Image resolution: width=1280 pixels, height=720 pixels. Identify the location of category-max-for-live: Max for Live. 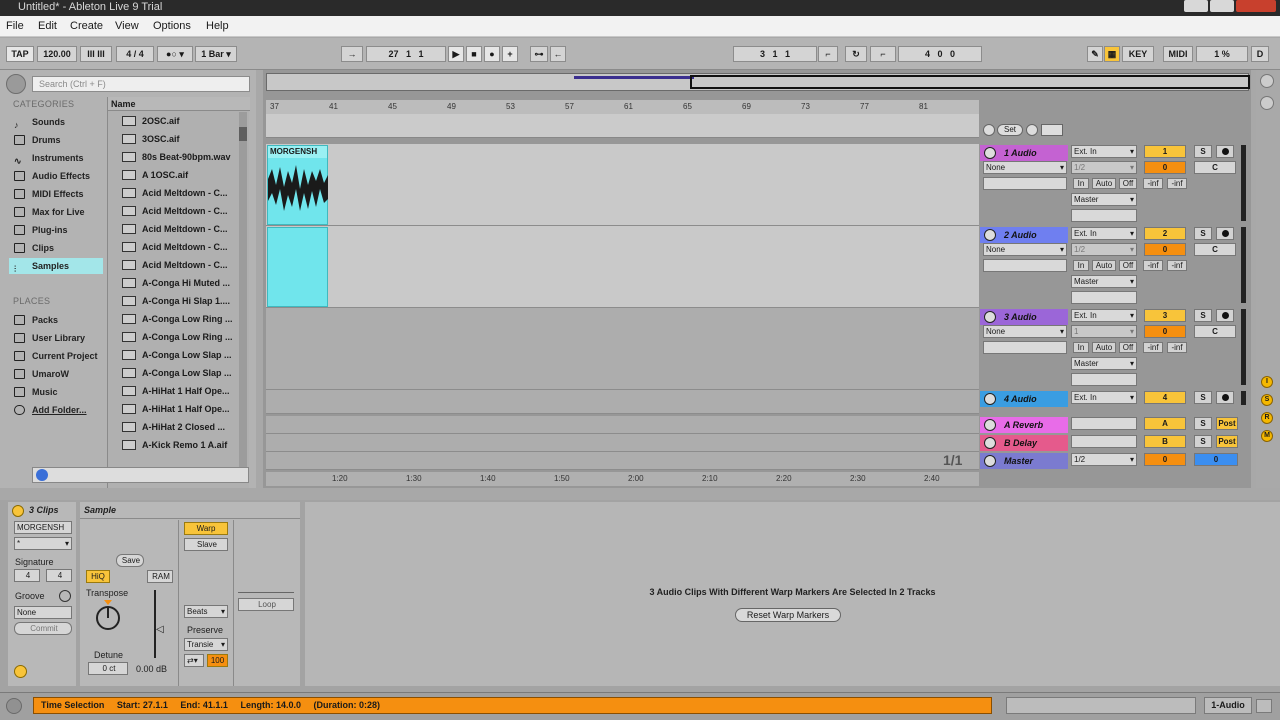
(56, 212).